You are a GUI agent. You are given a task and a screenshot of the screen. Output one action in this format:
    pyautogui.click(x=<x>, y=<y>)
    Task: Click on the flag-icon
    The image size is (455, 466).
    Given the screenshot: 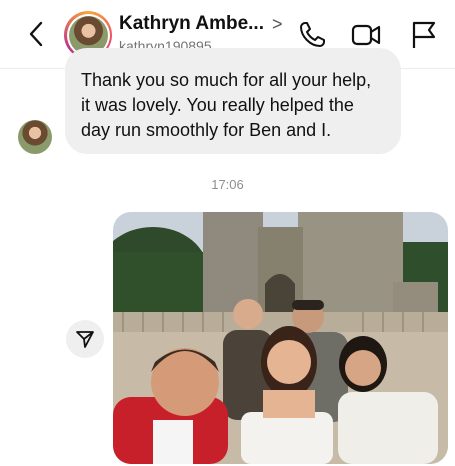 What is the action you would take?
    pyautogui.click(x=424, y=35)
    